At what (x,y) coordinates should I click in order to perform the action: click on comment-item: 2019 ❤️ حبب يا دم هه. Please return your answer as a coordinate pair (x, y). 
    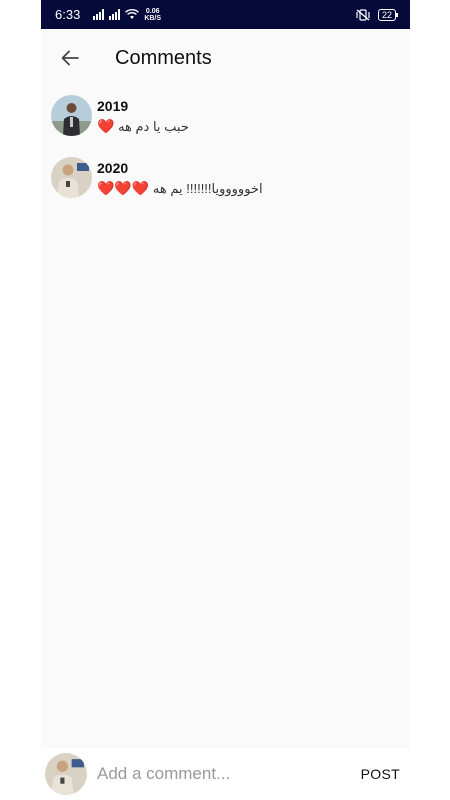
    Looking at the image, I should click on (225, 126).